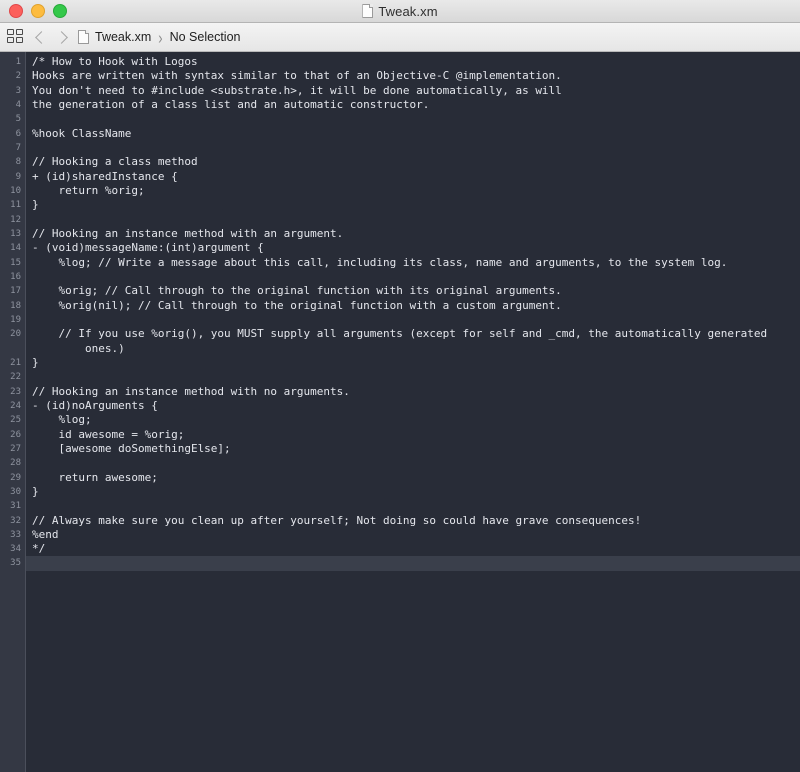 The image size is (800, 772). Describe the element at coordinates (416, 406) in the screenshot. I see `code-line: - (id)noArguments {` at that location.